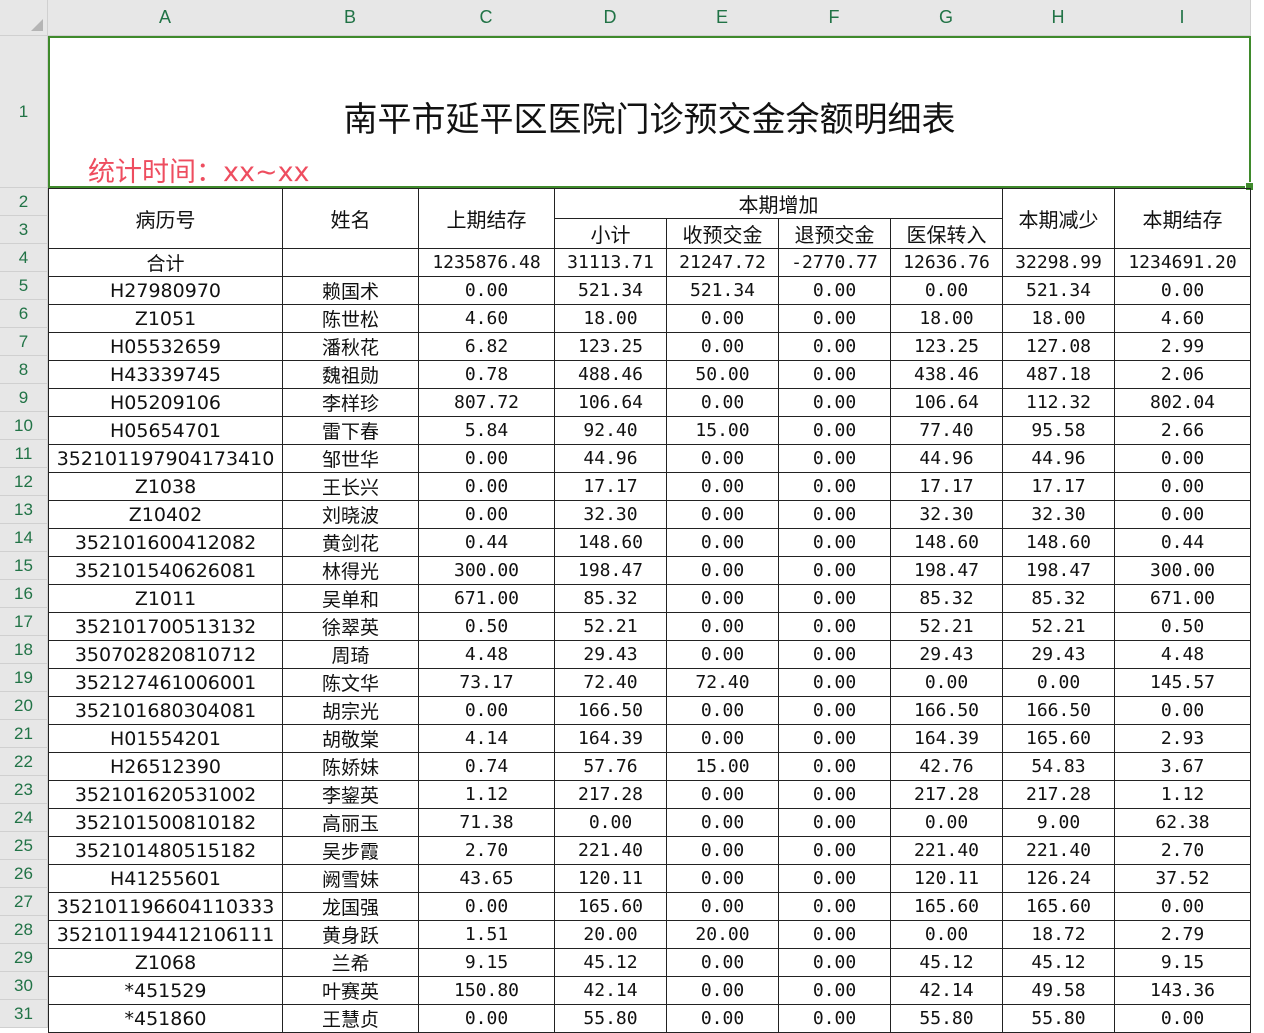  Describe the element at coordinates (1182, 962) in the screenshot. I see `cell-balance: 9.15` at that location.